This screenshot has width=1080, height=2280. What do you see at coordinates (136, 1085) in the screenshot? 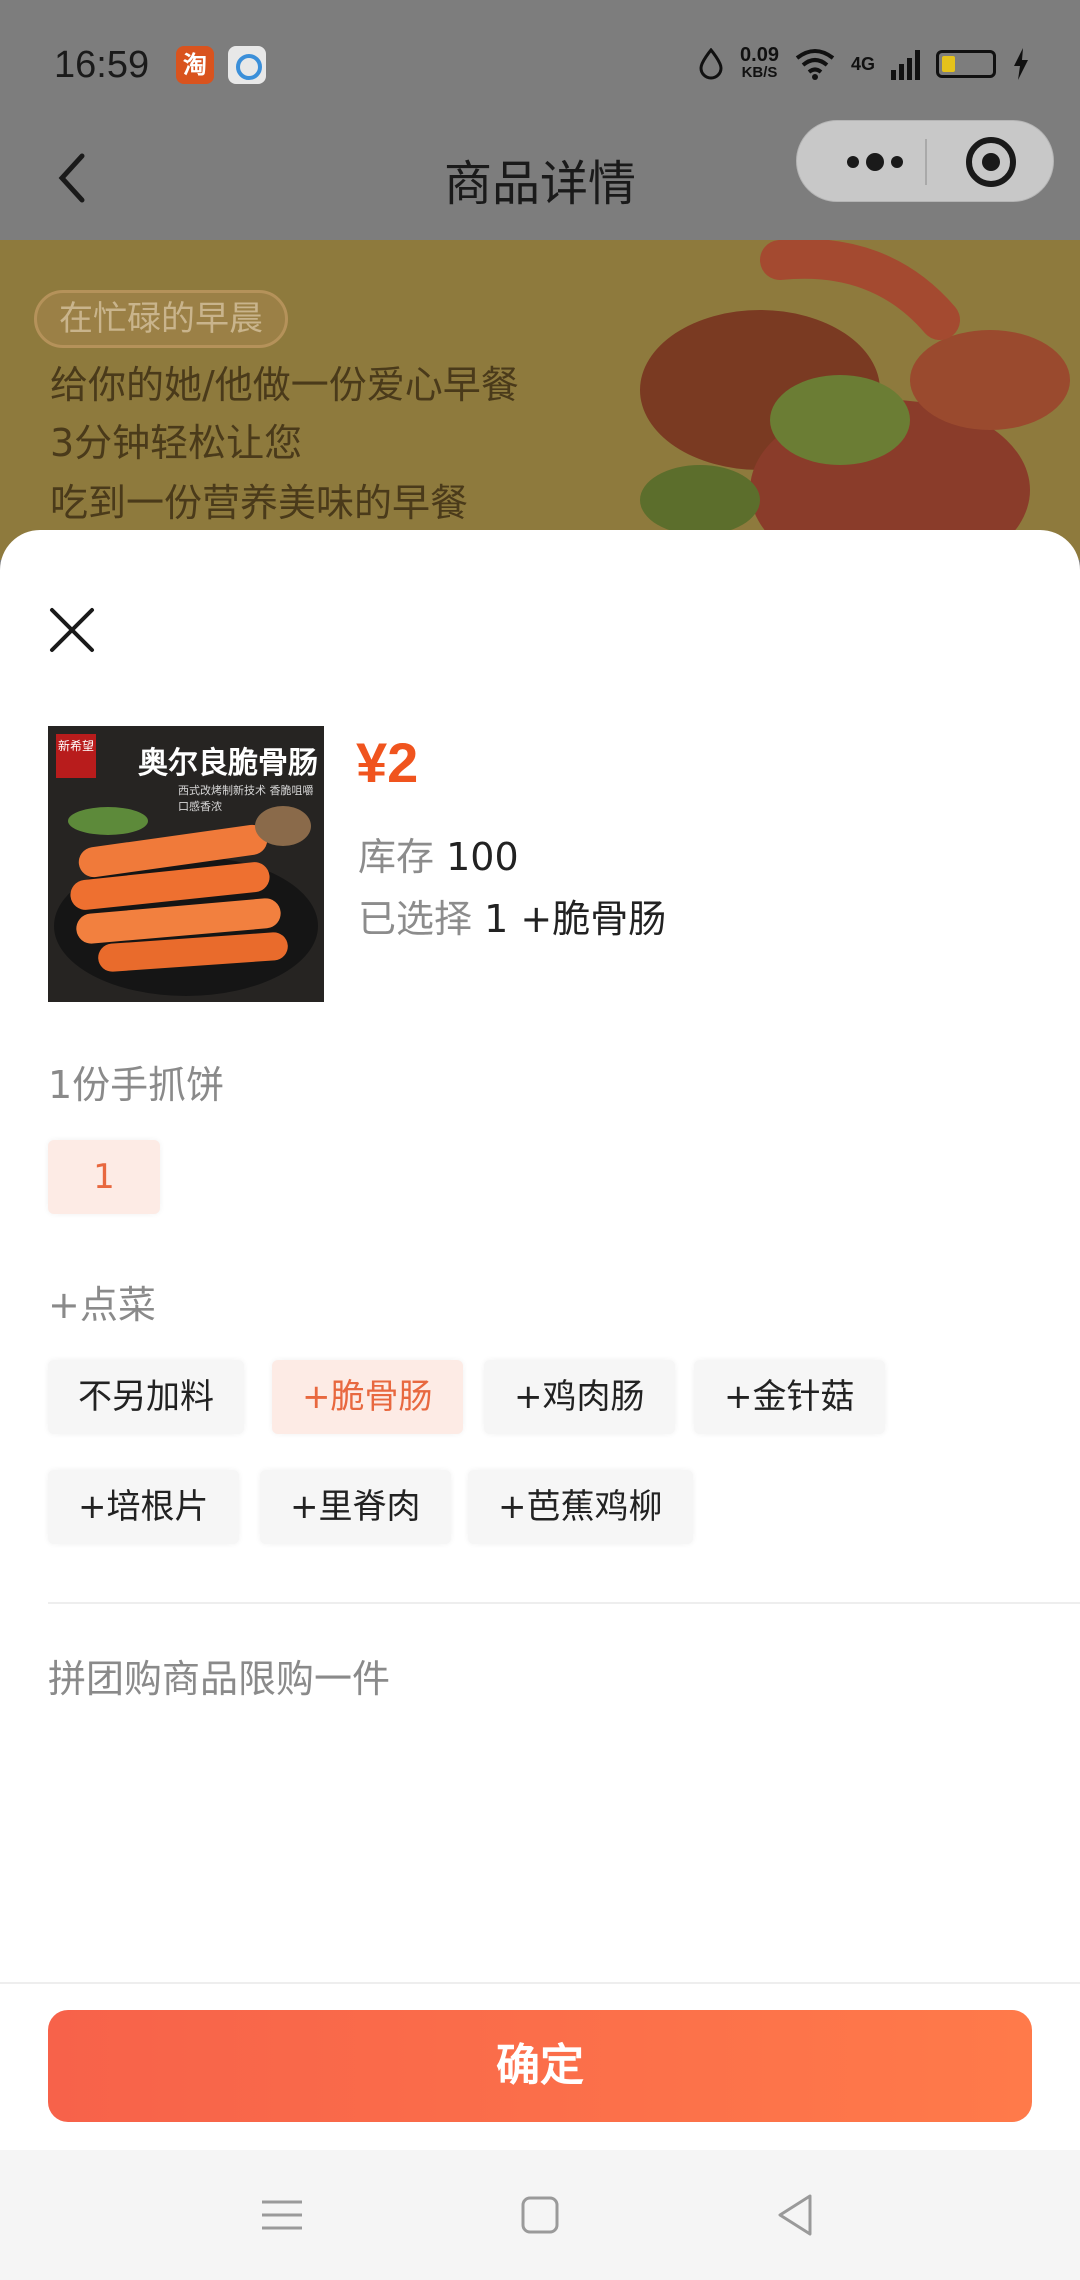
I see `option-group-title-quantity: 1份手抓饼` at bounding box center [136, 1085].